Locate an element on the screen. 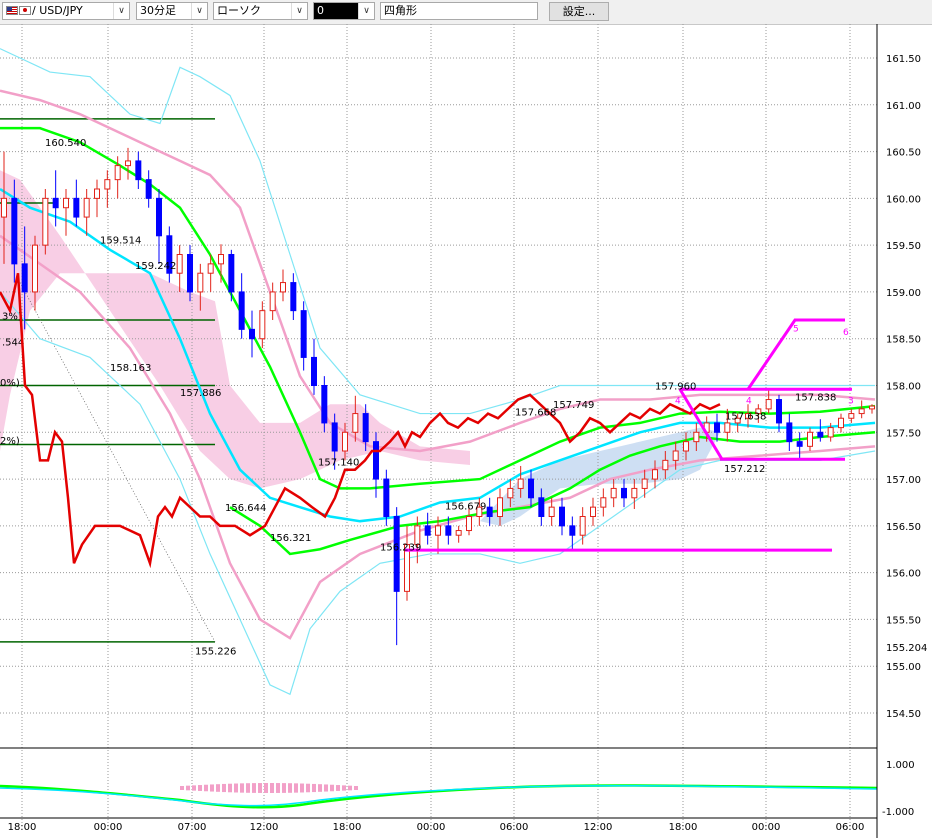 This screenshot has width=932, height=838. timeframe-label: 30分足 is located at coordinates (158, 10).